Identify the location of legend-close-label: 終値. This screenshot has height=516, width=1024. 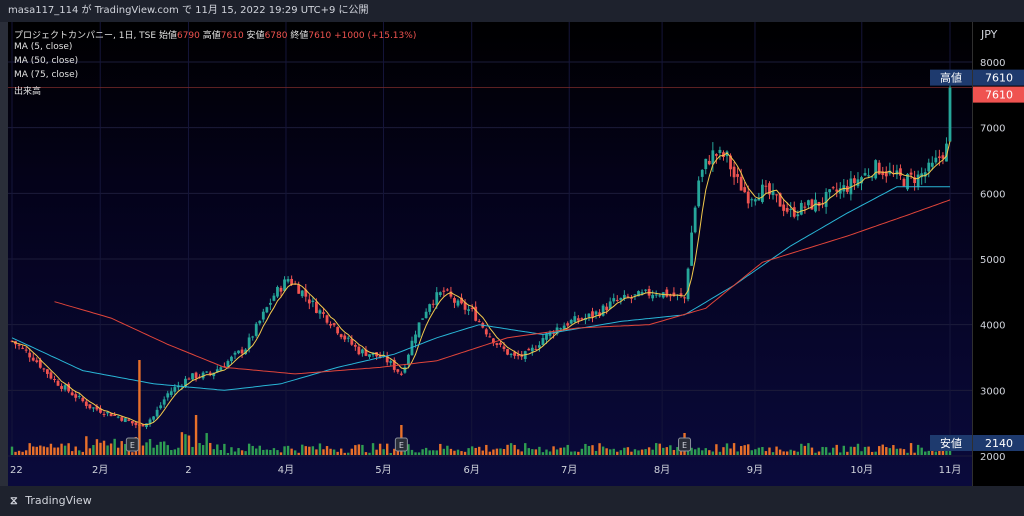
(299, 36).